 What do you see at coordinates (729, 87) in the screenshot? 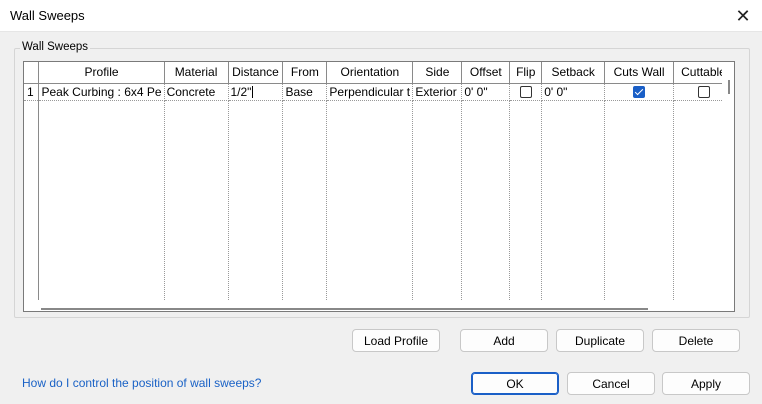
I see `vertical-scrollbar-thumb` at bounding box center [729, 87].